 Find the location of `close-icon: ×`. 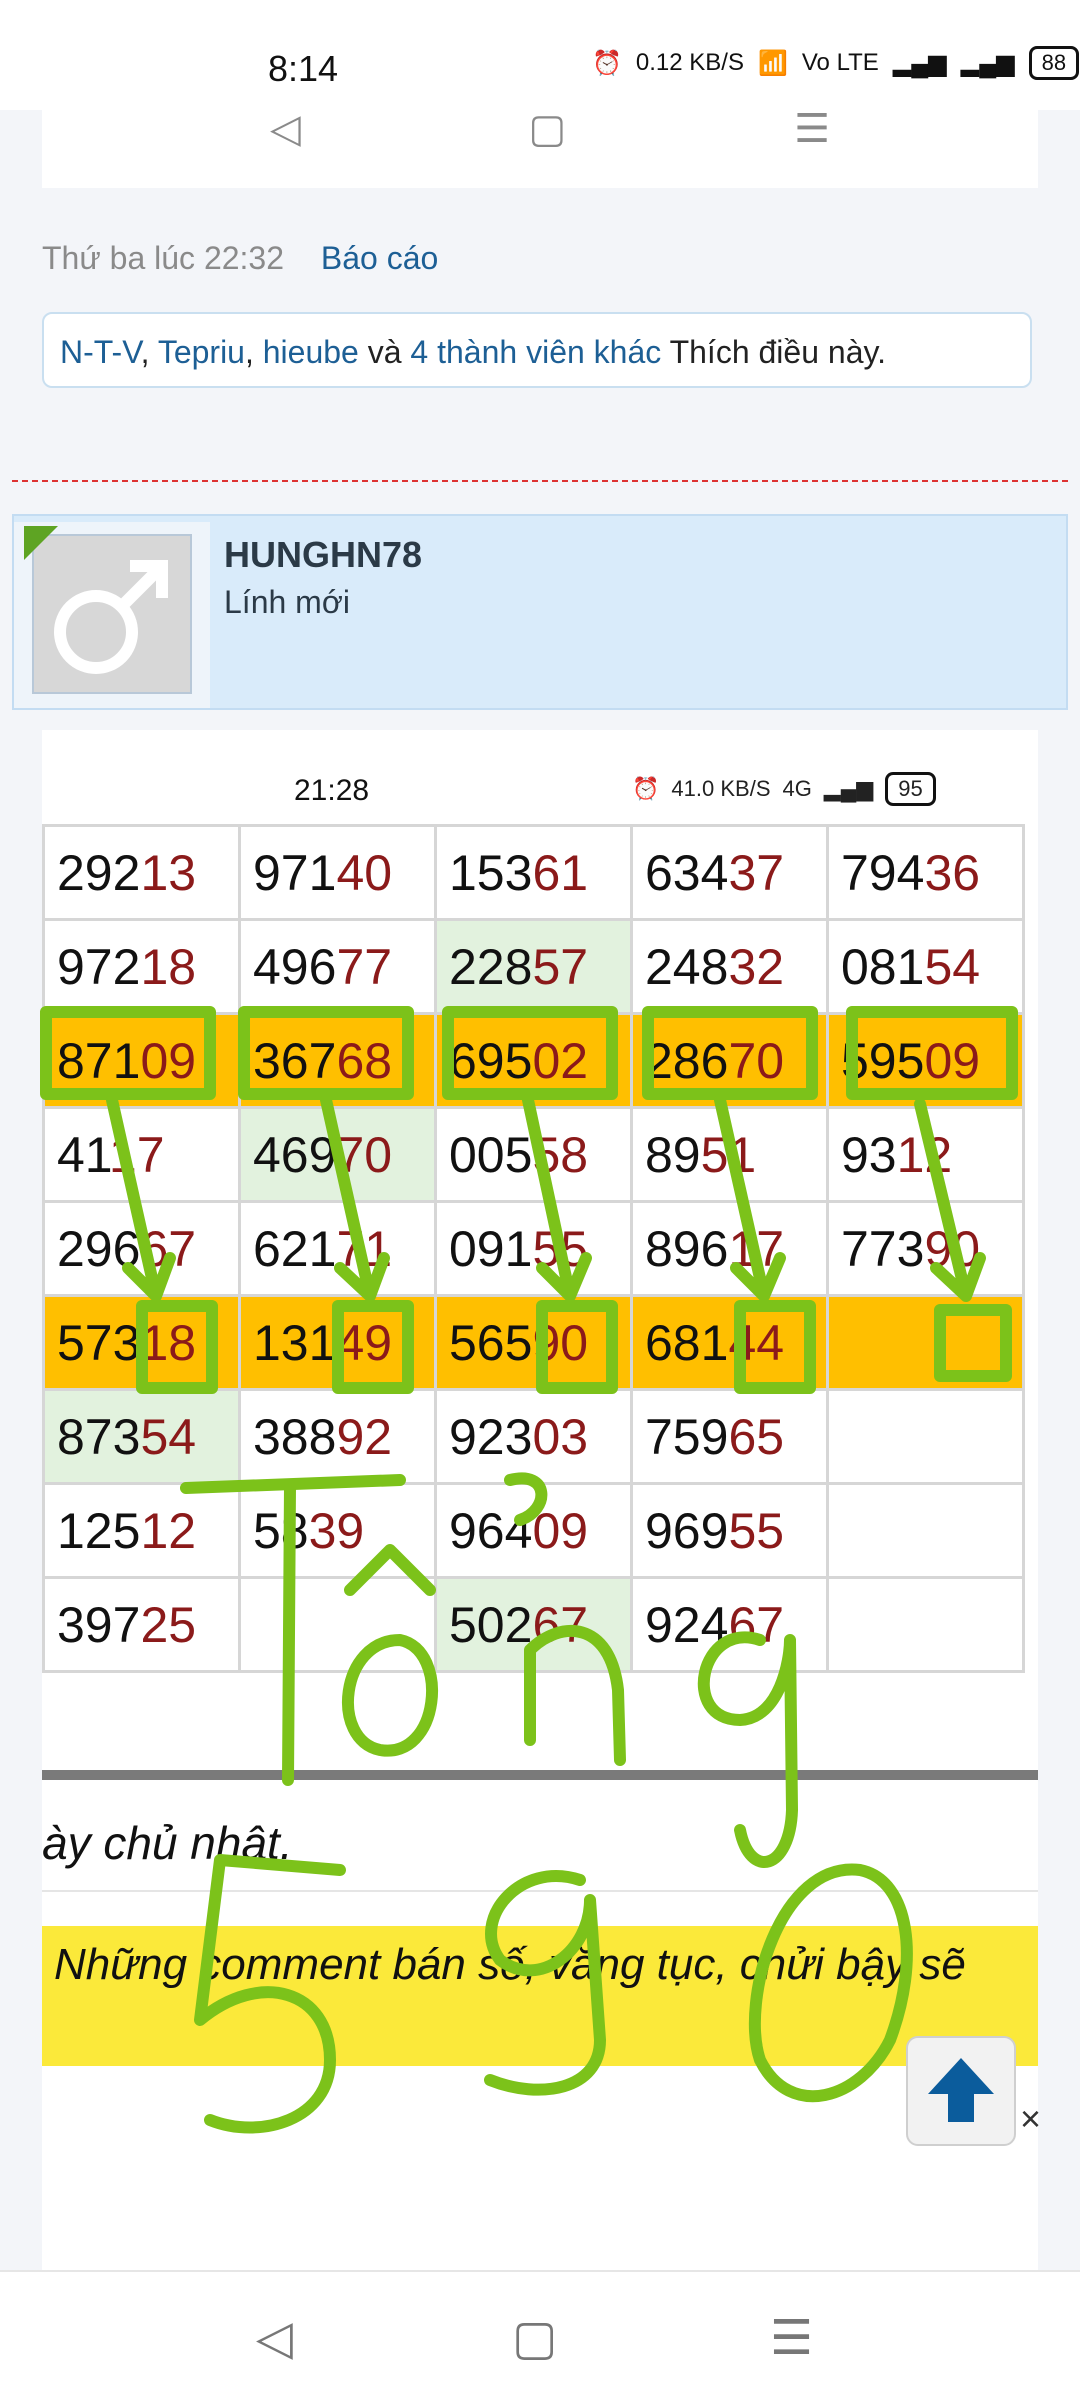

close-icon: × is located at coordinates (1030, 2119).